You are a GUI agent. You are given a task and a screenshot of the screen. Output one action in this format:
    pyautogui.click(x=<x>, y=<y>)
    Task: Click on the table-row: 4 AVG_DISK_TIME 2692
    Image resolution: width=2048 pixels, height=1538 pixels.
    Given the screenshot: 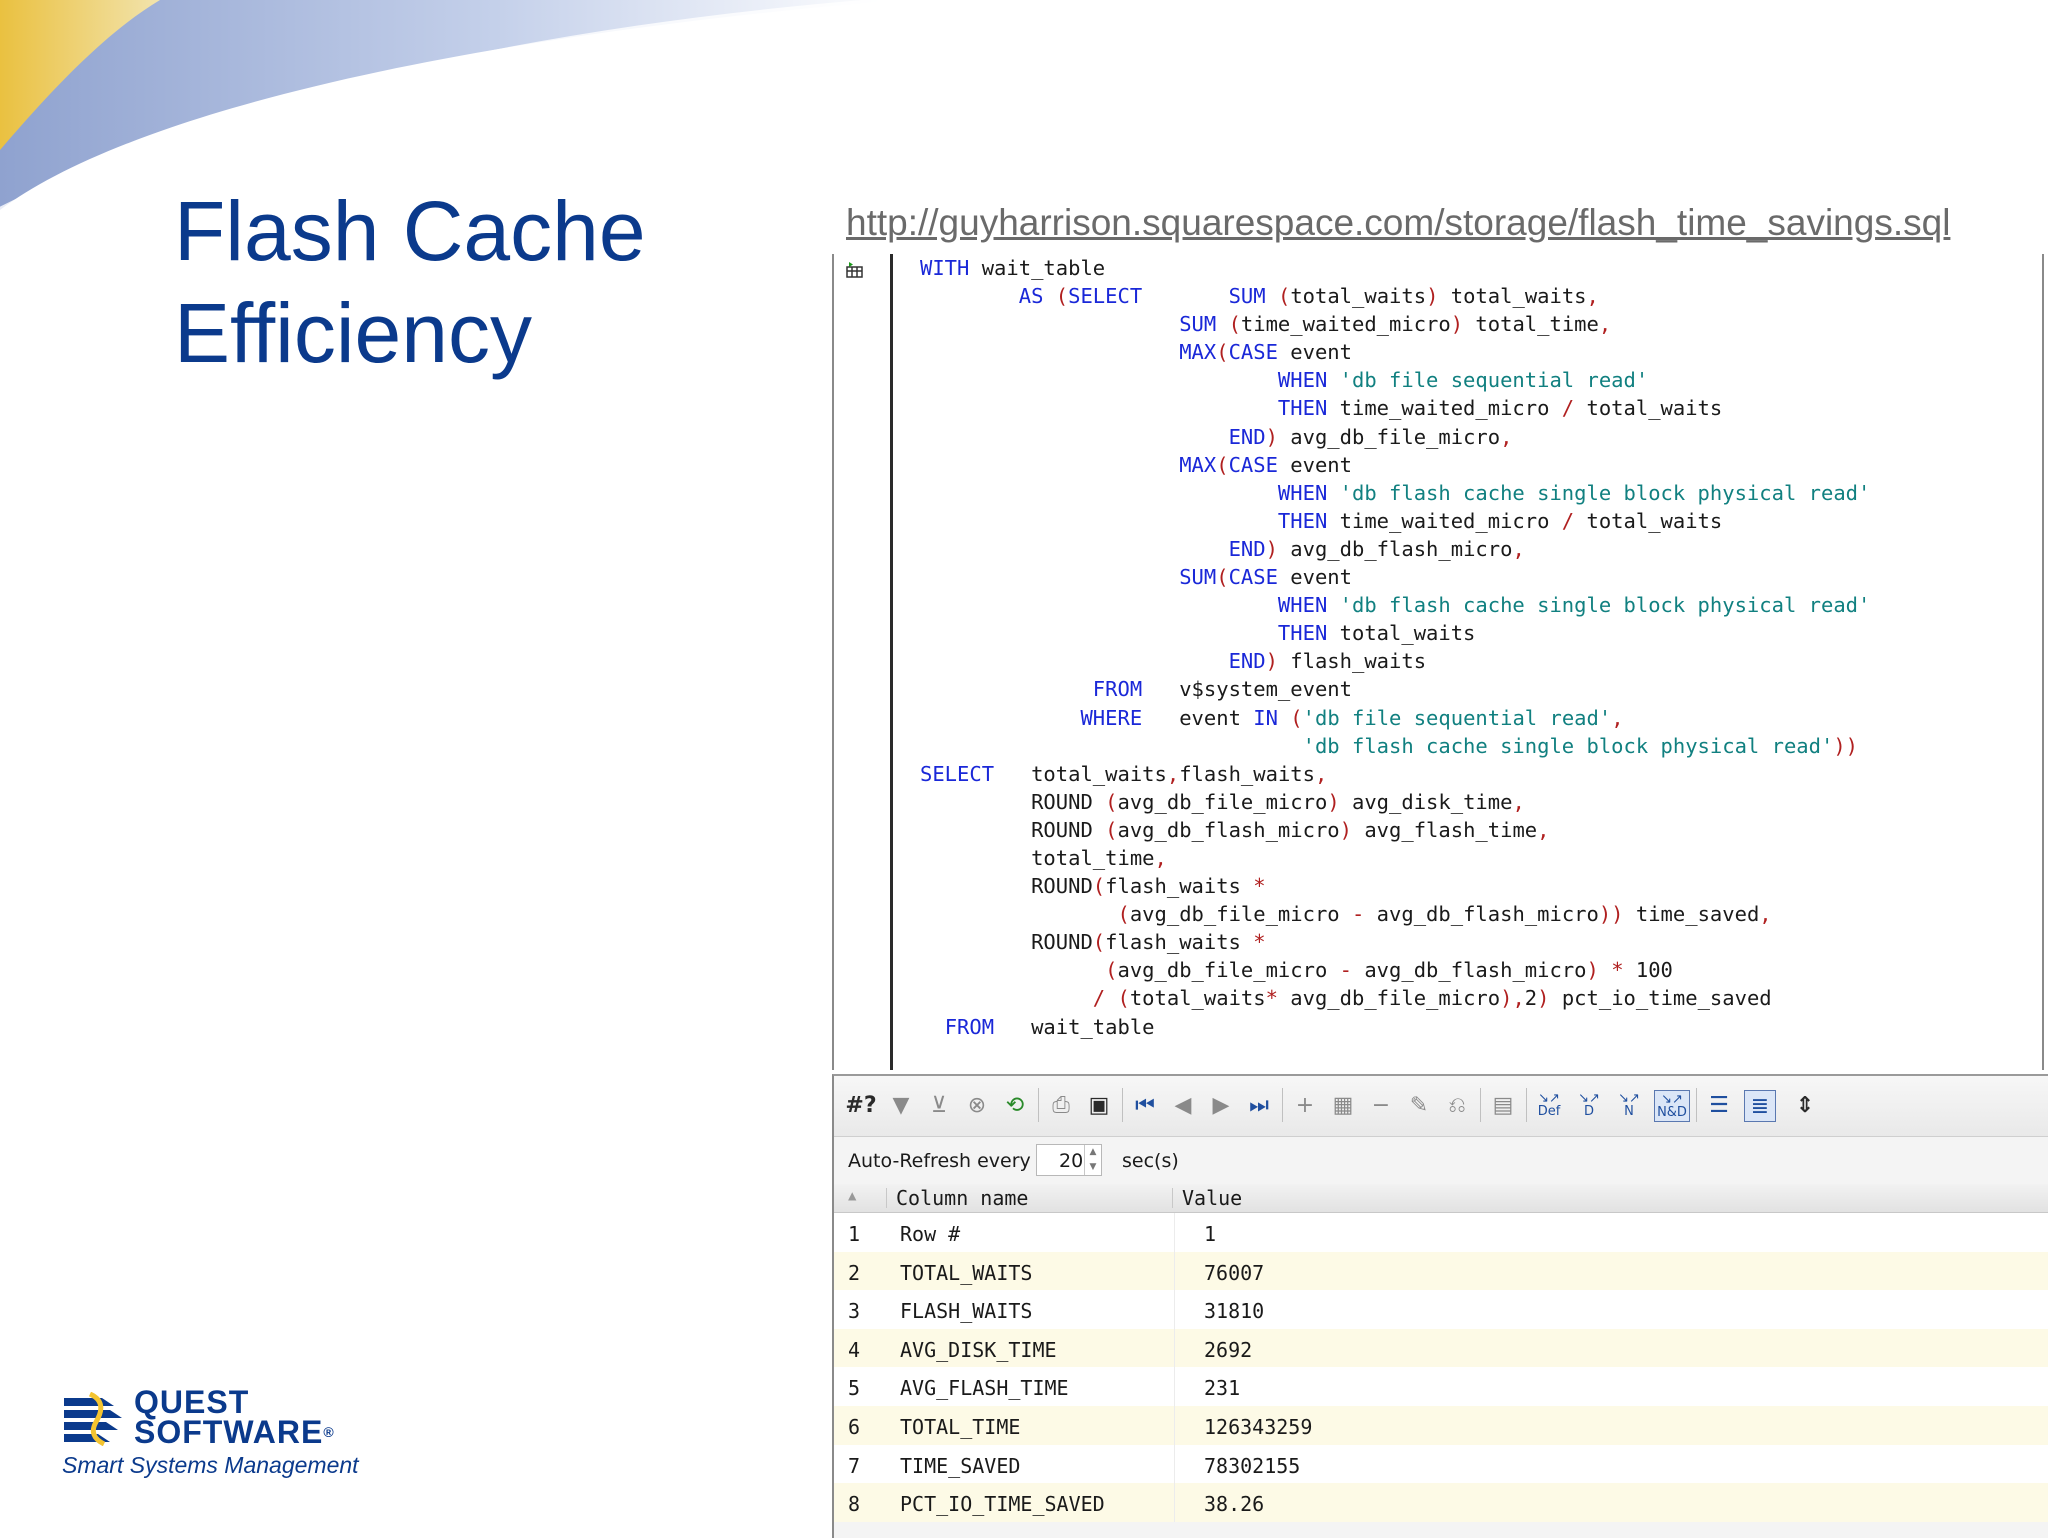 What is the action you would take?
    pyautogui.click(x=1441, y=1348)
    